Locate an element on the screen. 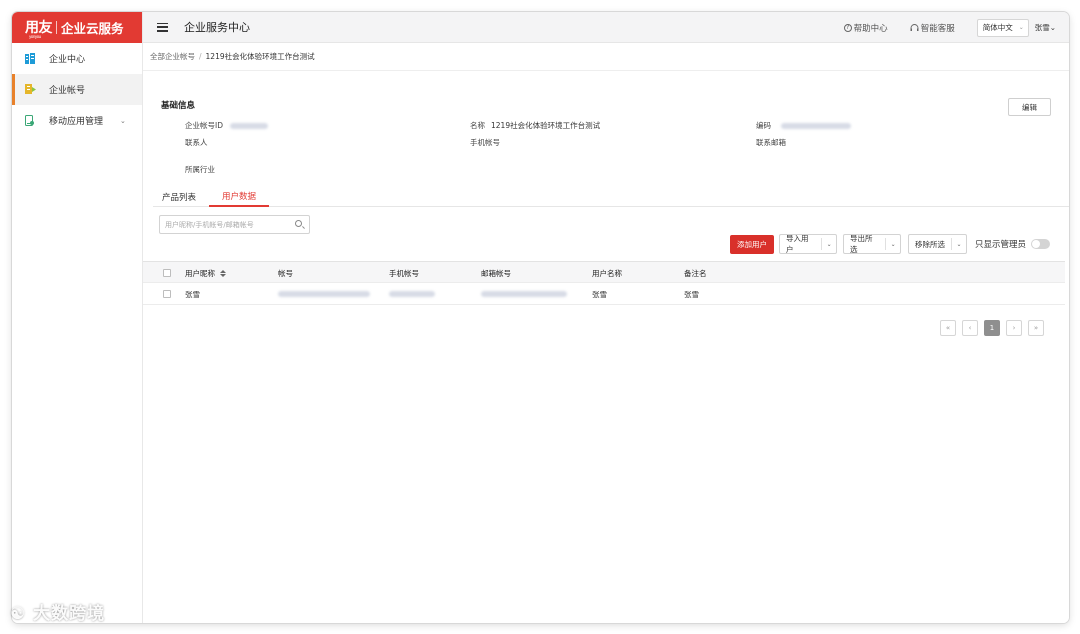 The image size is (1080, 634). brand-header: 用友 yonyou 企业云服务 is located at coordinates (77, 27).